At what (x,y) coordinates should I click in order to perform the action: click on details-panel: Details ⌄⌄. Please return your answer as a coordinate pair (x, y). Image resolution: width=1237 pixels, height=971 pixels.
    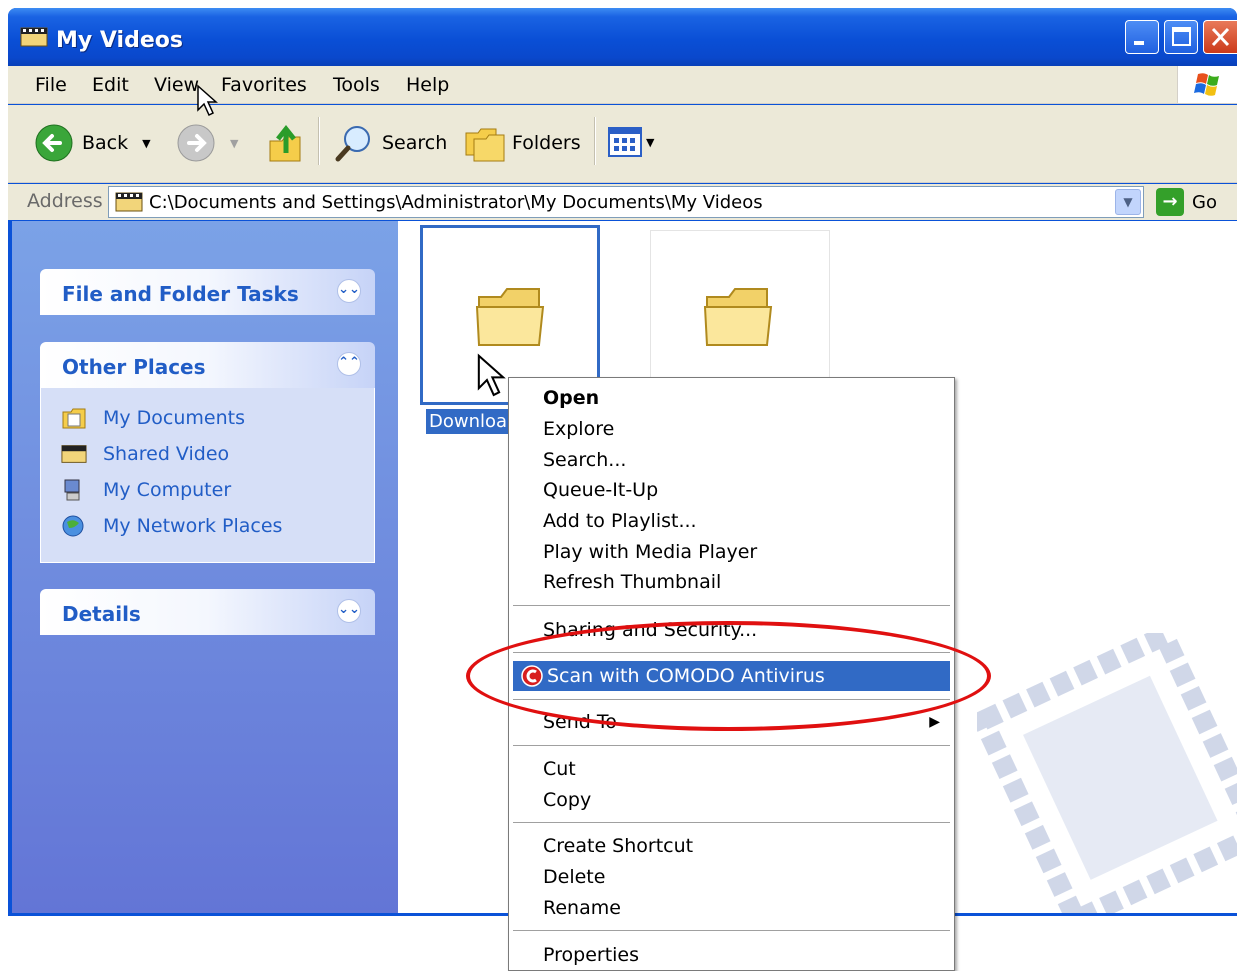
    Looking at the image, I should click on (207, 612).